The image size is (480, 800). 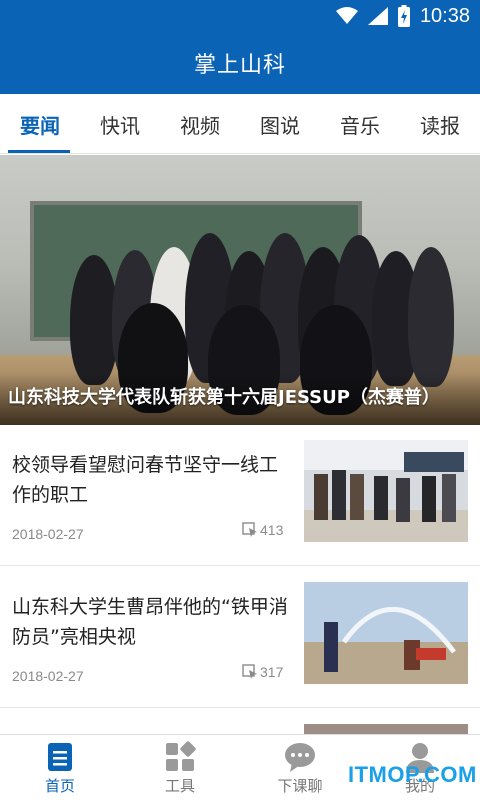 What do you see at coordinates (403, 16) in the screenshot?
I see `battery-charging-icon` at bounding box center [403, 16].